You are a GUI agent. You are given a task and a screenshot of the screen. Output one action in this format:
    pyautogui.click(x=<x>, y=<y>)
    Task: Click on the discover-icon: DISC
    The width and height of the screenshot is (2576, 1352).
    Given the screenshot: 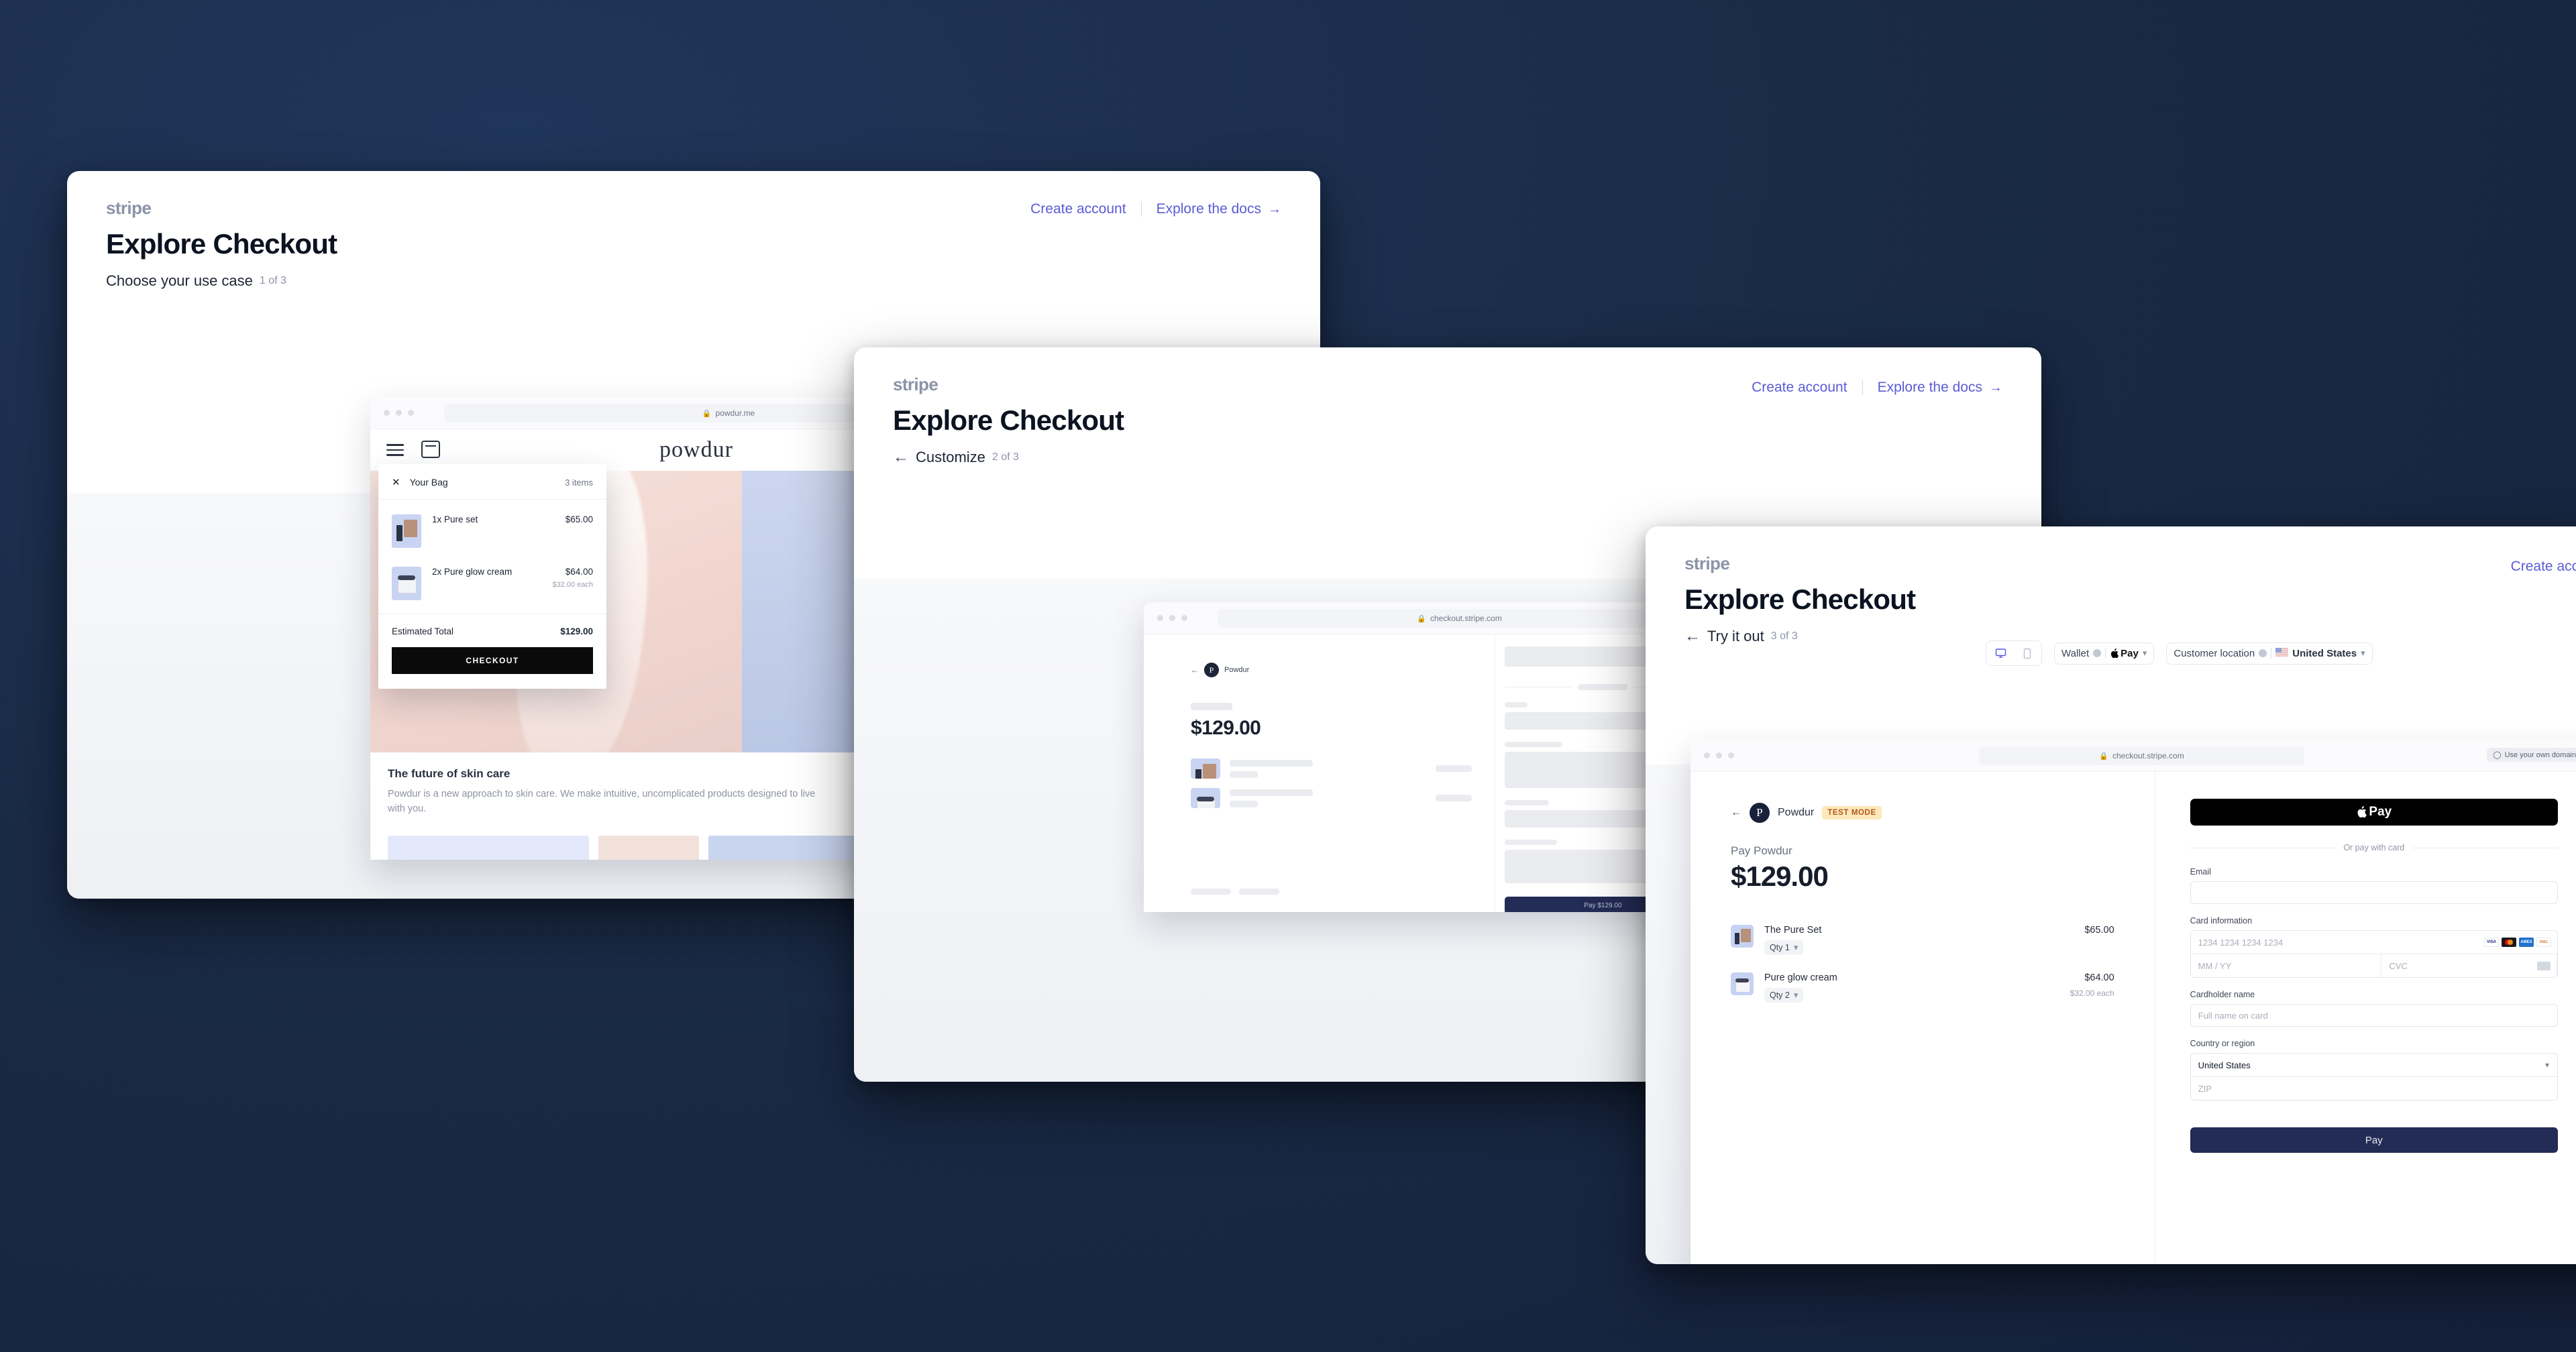 What is the action you would take?
    pyautogui.click(x=2543, y=942)
    